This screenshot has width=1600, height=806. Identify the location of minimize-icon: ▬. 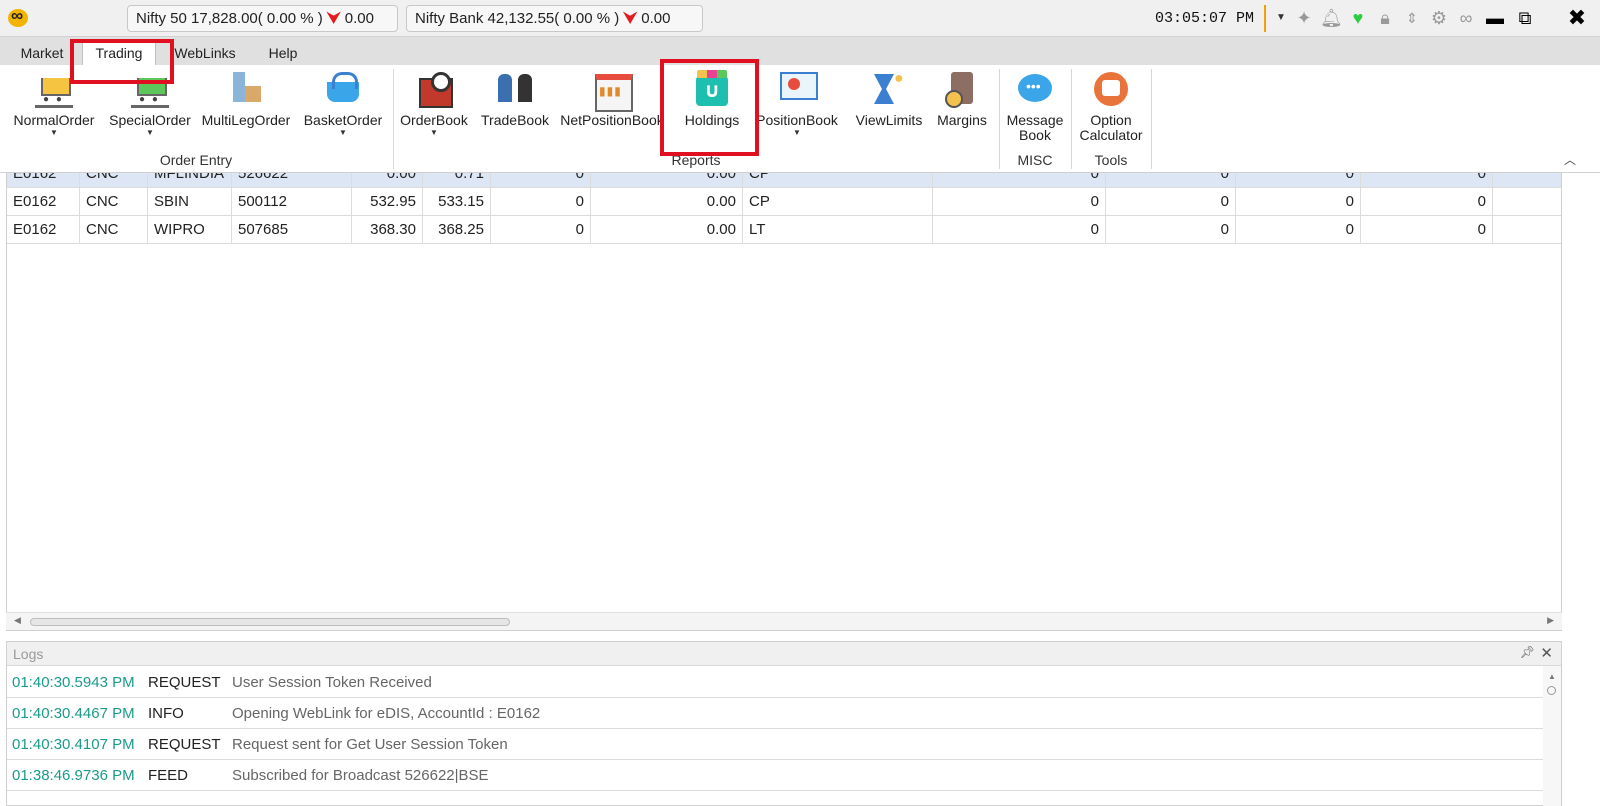
(1495, 18).